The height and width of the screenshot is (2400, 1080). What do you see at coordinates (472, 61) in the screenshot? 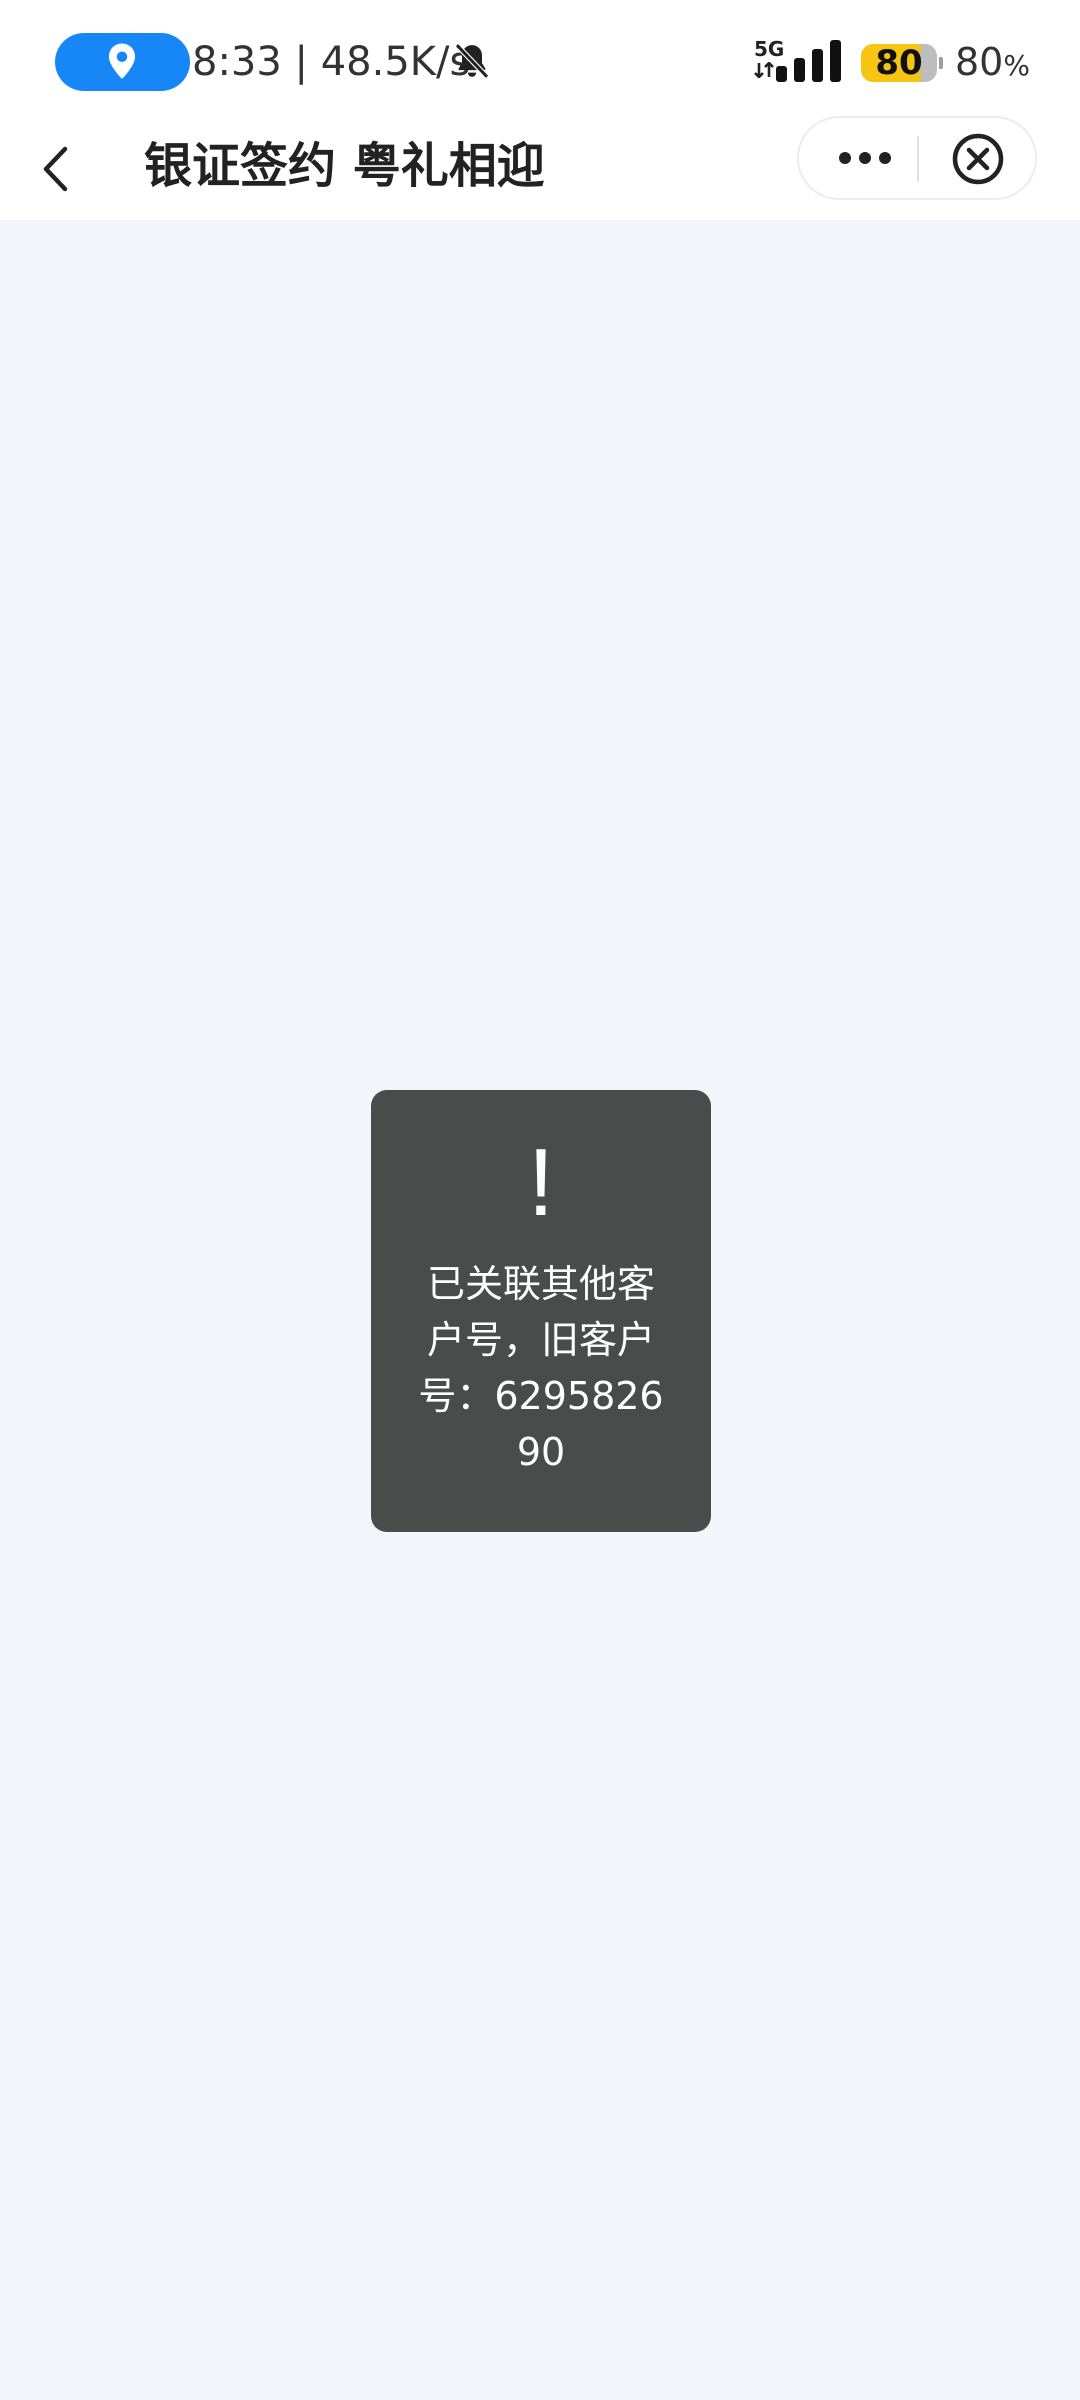
I see `bell-off-icon` at bounding box center [472, 61].